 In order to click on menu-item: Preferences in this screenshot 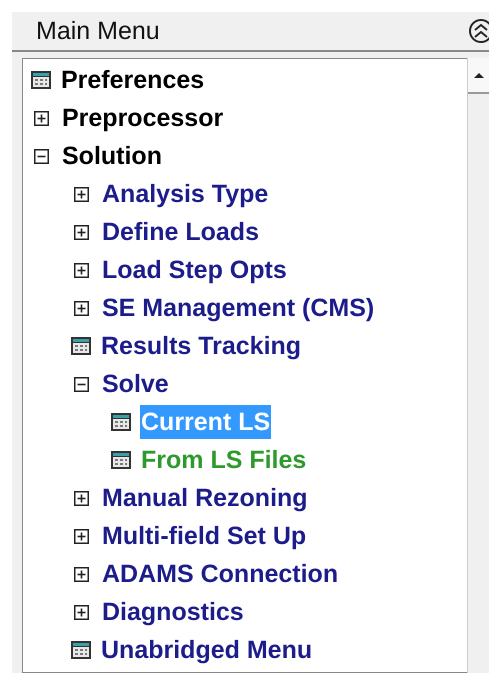, I will do `click(133, 80)`.